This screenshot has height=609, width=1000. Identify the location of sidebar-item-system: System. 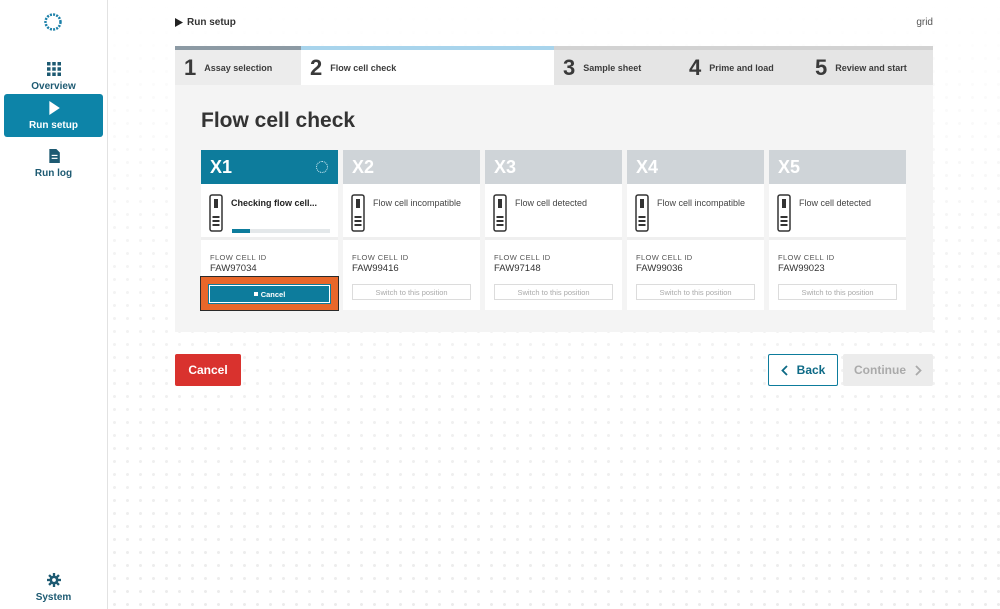
(53, 587).